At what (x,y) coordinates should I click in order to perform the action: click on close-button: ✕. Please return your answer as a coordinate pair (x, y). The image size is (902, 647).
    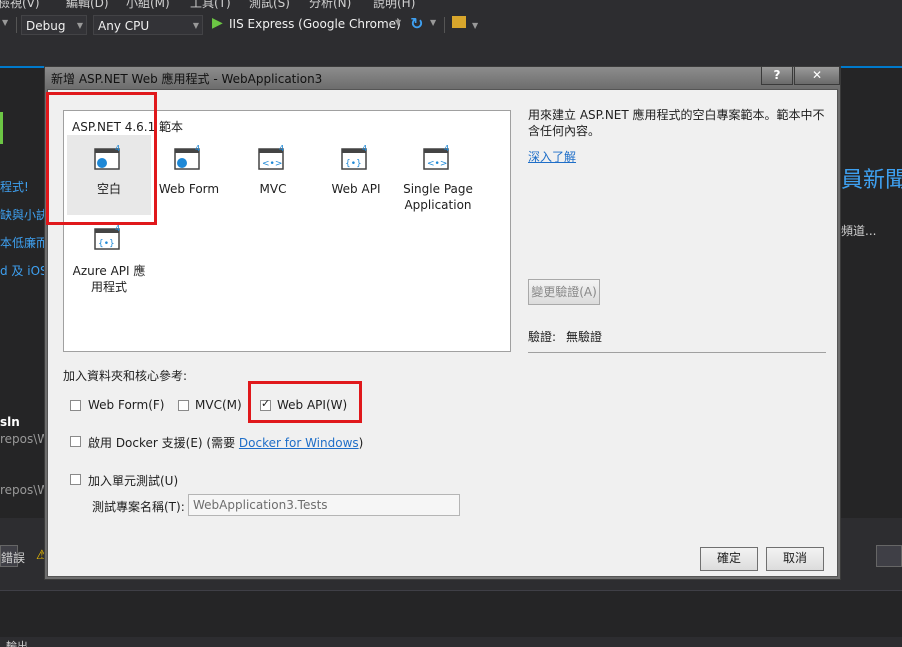
    Looking at the image, I should click on (817, 76).